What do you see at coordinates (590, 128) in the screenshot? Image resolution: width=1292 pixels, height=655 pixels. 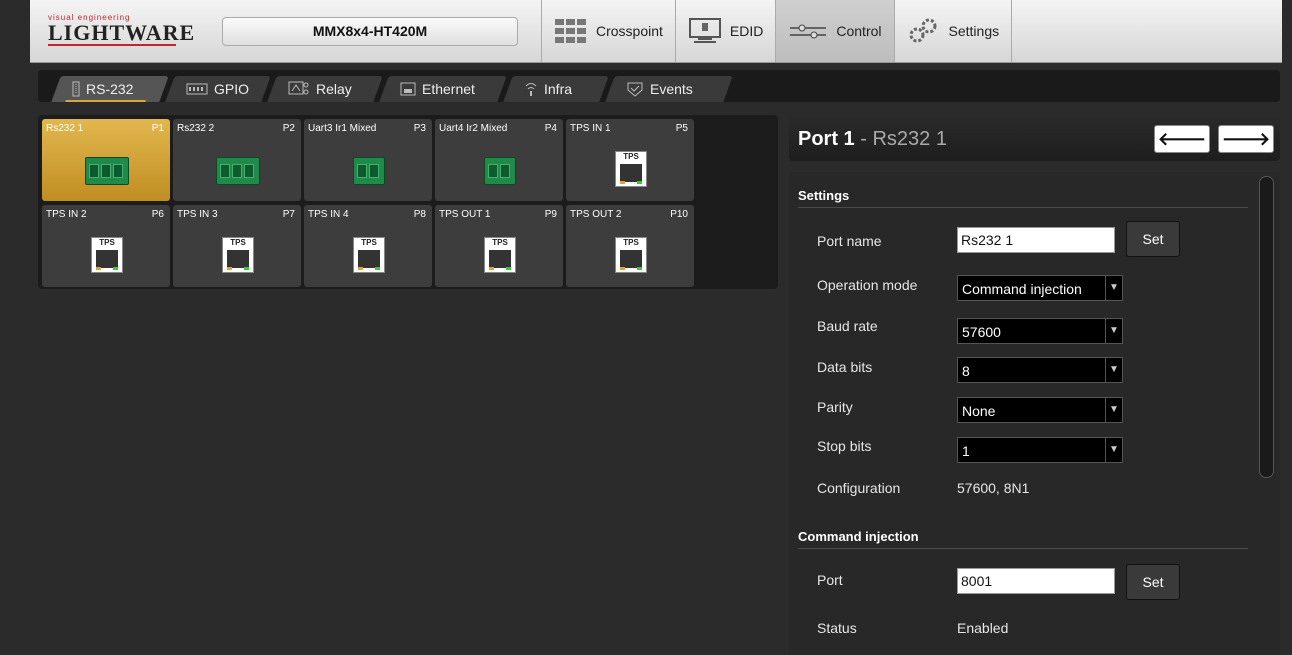 I see `port-cell-name: TPS IN 1` at bounding box center [590, 128].